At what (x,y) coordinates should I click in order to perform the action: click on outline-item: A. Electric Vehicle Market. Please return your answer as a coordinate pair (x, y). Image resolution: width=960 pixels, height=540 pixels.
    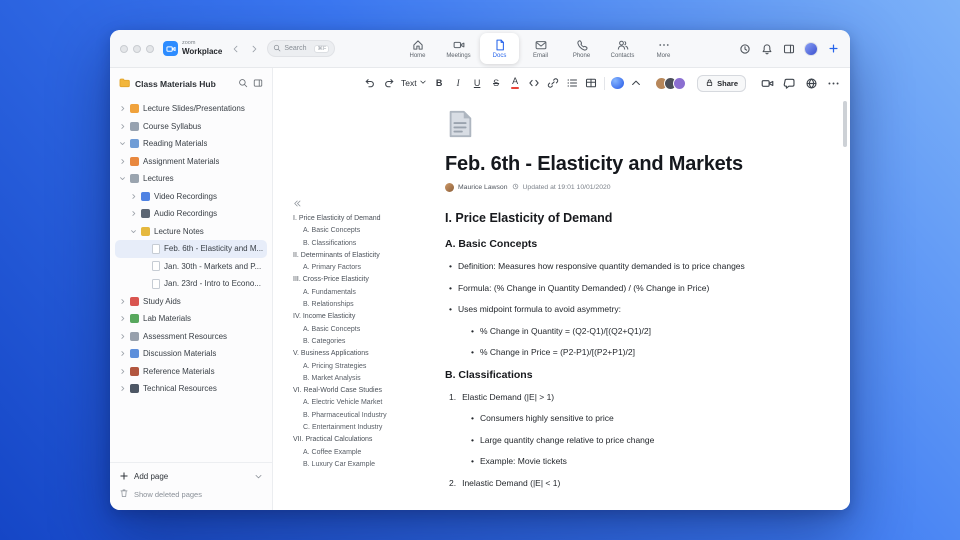
    Looking at the image, I should click on (368, 403).